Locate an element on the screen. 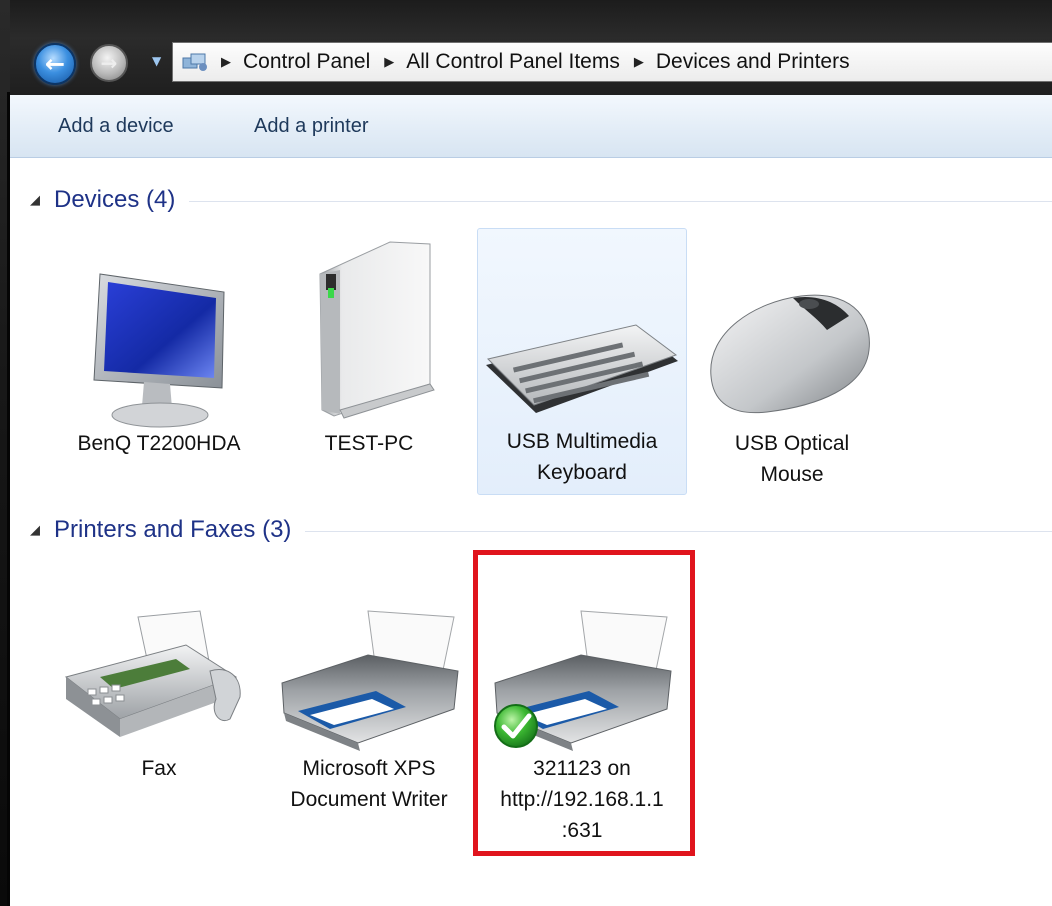  printers-group-title: Printers and Faxes (3) is located at coordinates (173, 529).